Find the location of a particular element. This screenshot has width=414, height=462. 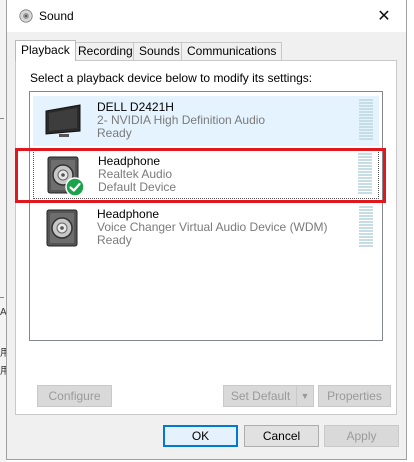

device-driver: Voice Changer Virtual Audio Device (WDM) is located at coordinates (212, 227).